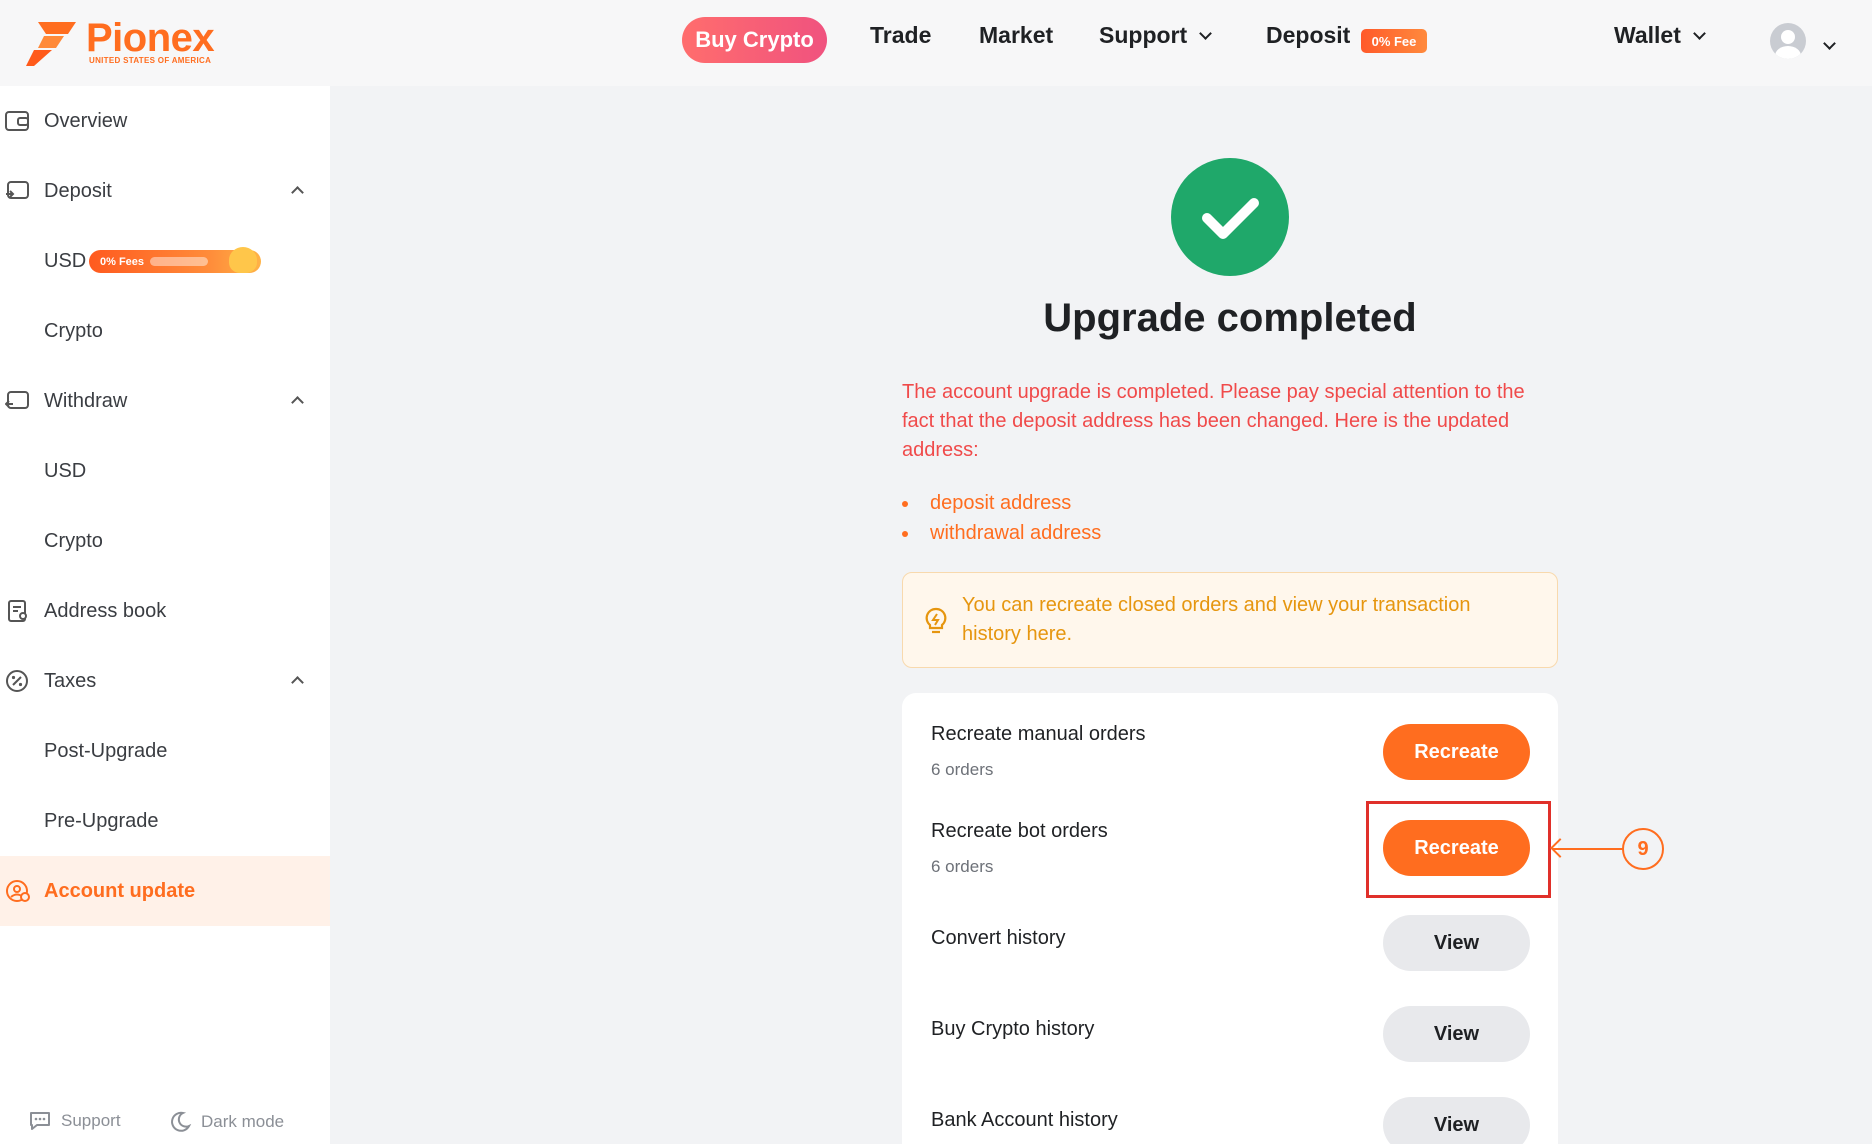 This screenshot has width=1872, height=1144. Describe the element at coordinates (165, 821) in the screenshot. I see `sidebar-item-pre-upgrade: Pre-Upgrade` at that location.